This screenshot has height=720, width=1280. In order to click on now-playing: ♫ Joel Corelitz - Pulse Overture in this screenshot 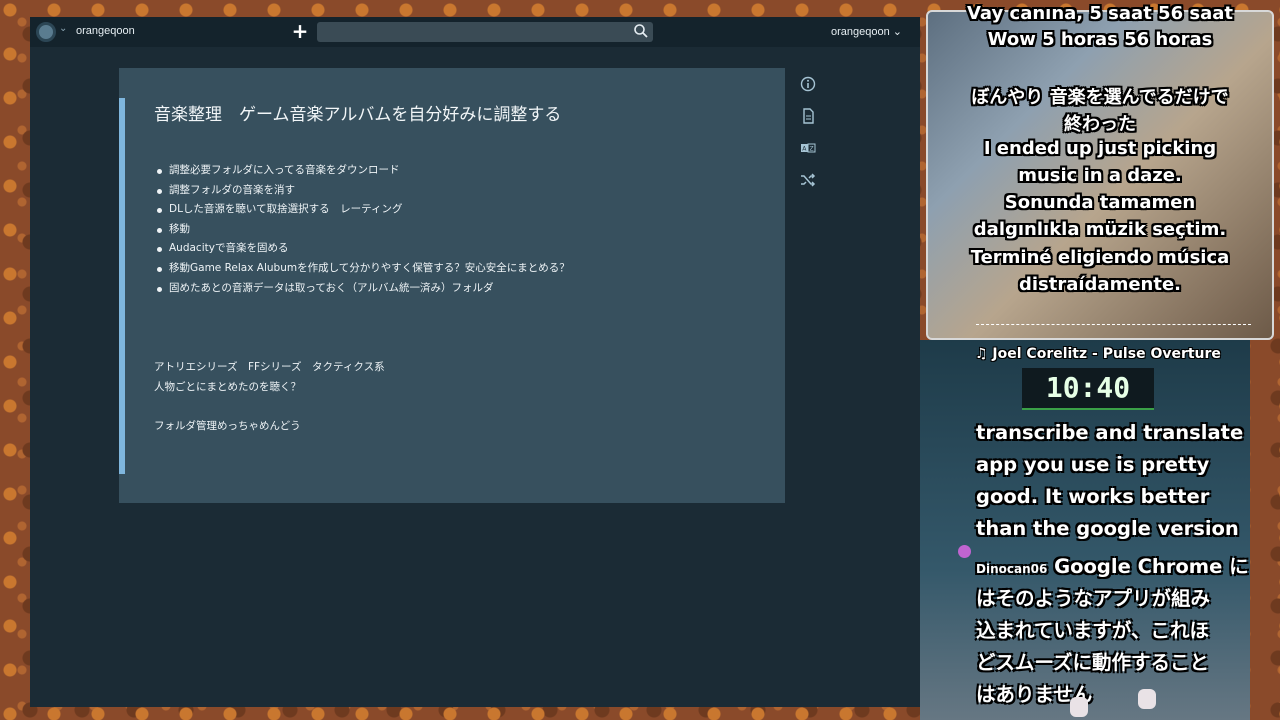, I will do `click(1098, 354)`.